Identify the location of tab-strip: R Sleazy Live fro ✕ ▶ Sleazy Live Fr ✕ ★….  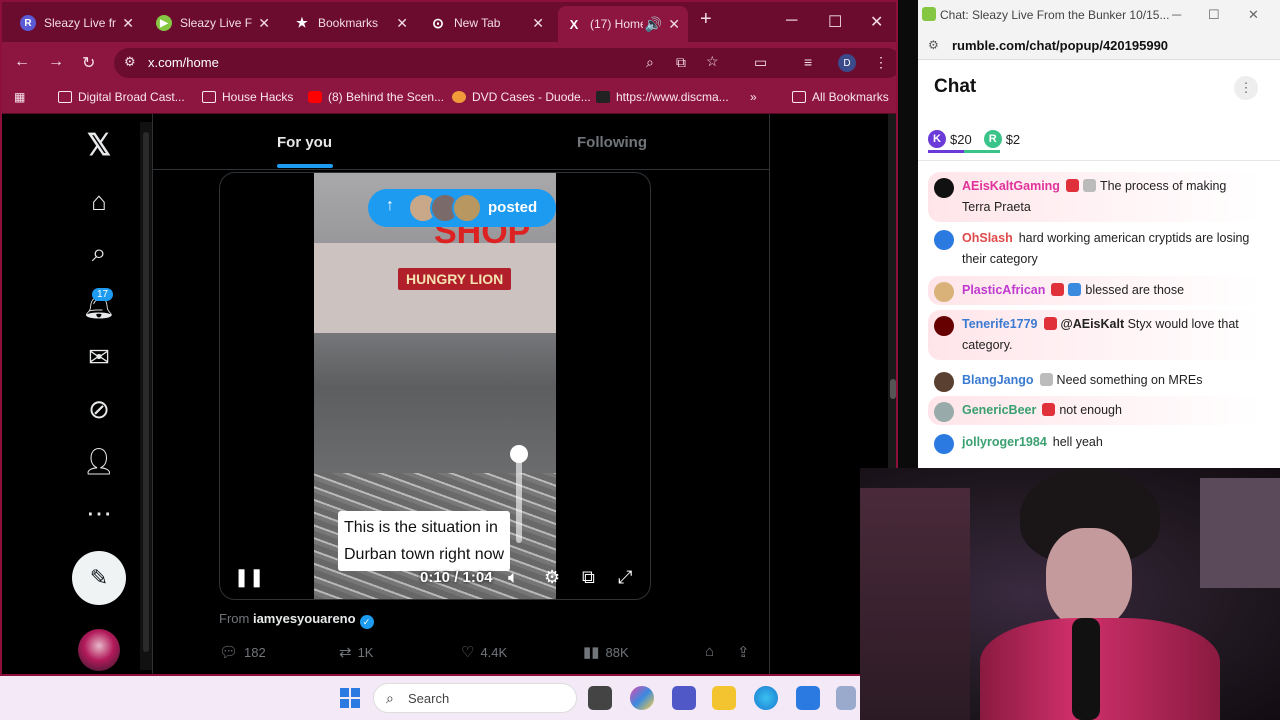
(449, 22).